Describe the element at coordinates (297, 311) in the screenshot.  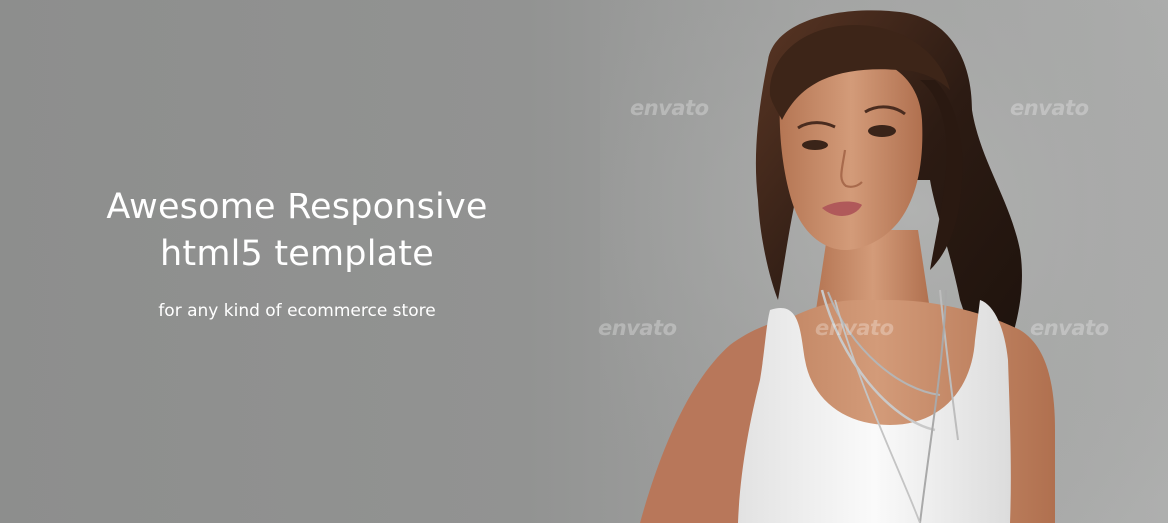
I see `slide-subtitle: for any kind of ecommerce store` at that location.